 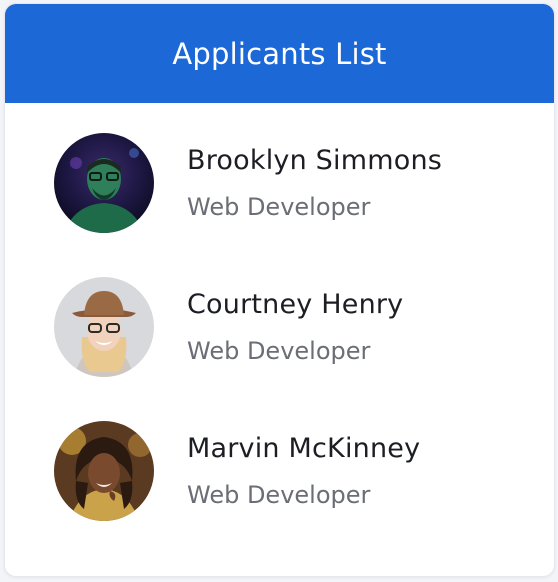 I want to click on applicant-info: Marvin McKinney Web Developer, so click(x=303, y=471).